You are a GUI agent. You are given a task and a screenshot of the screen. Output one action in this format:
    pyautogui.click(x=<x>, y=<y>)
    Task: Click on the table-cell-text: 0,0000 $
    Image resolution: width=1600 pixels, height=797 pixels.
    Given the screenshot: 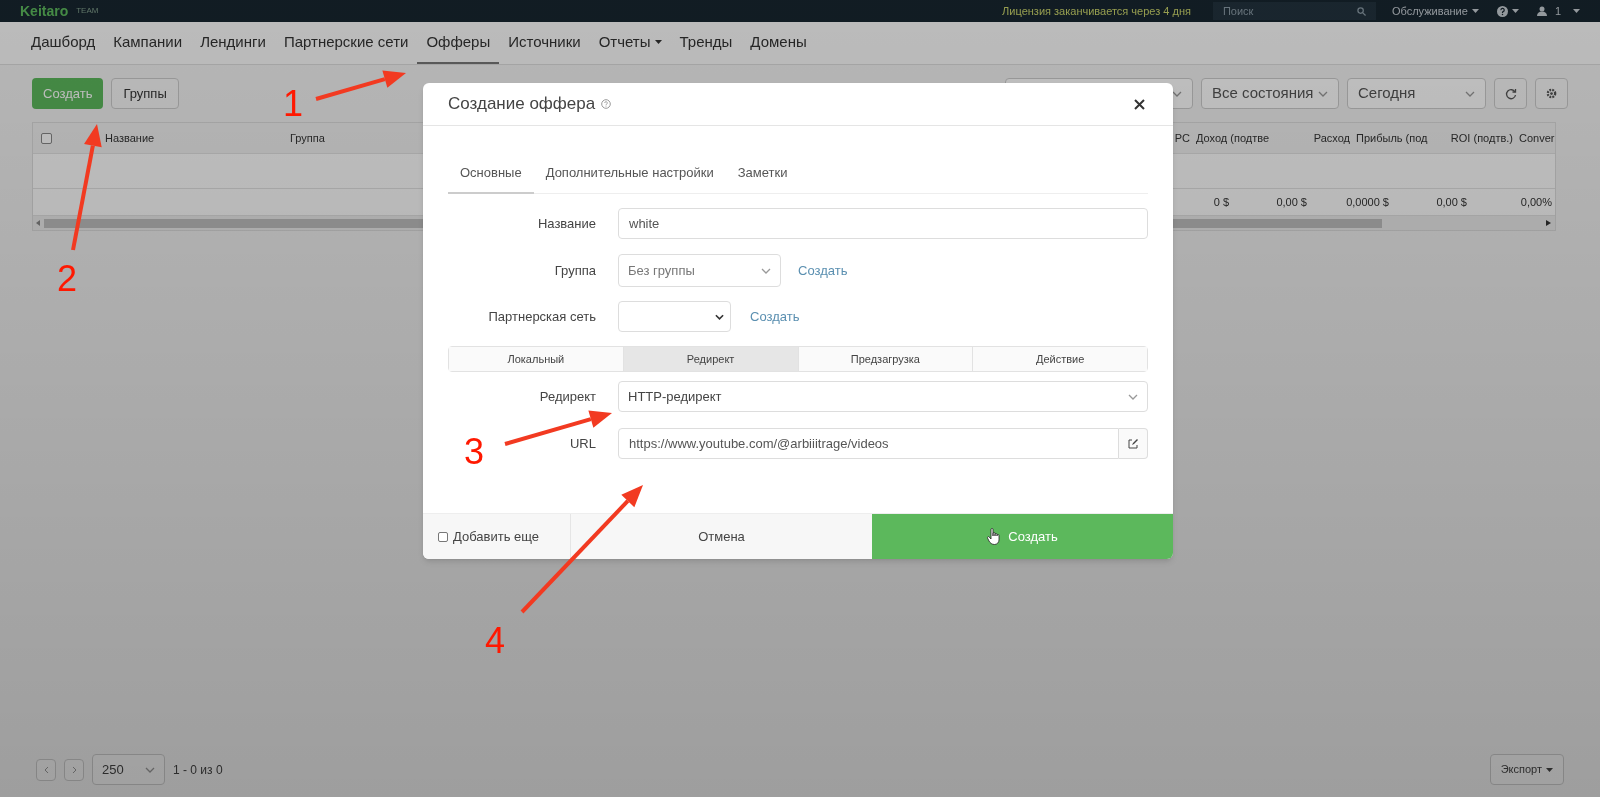 What is the action you would take?
    pyautogui.click(x=1367, y=202)
    